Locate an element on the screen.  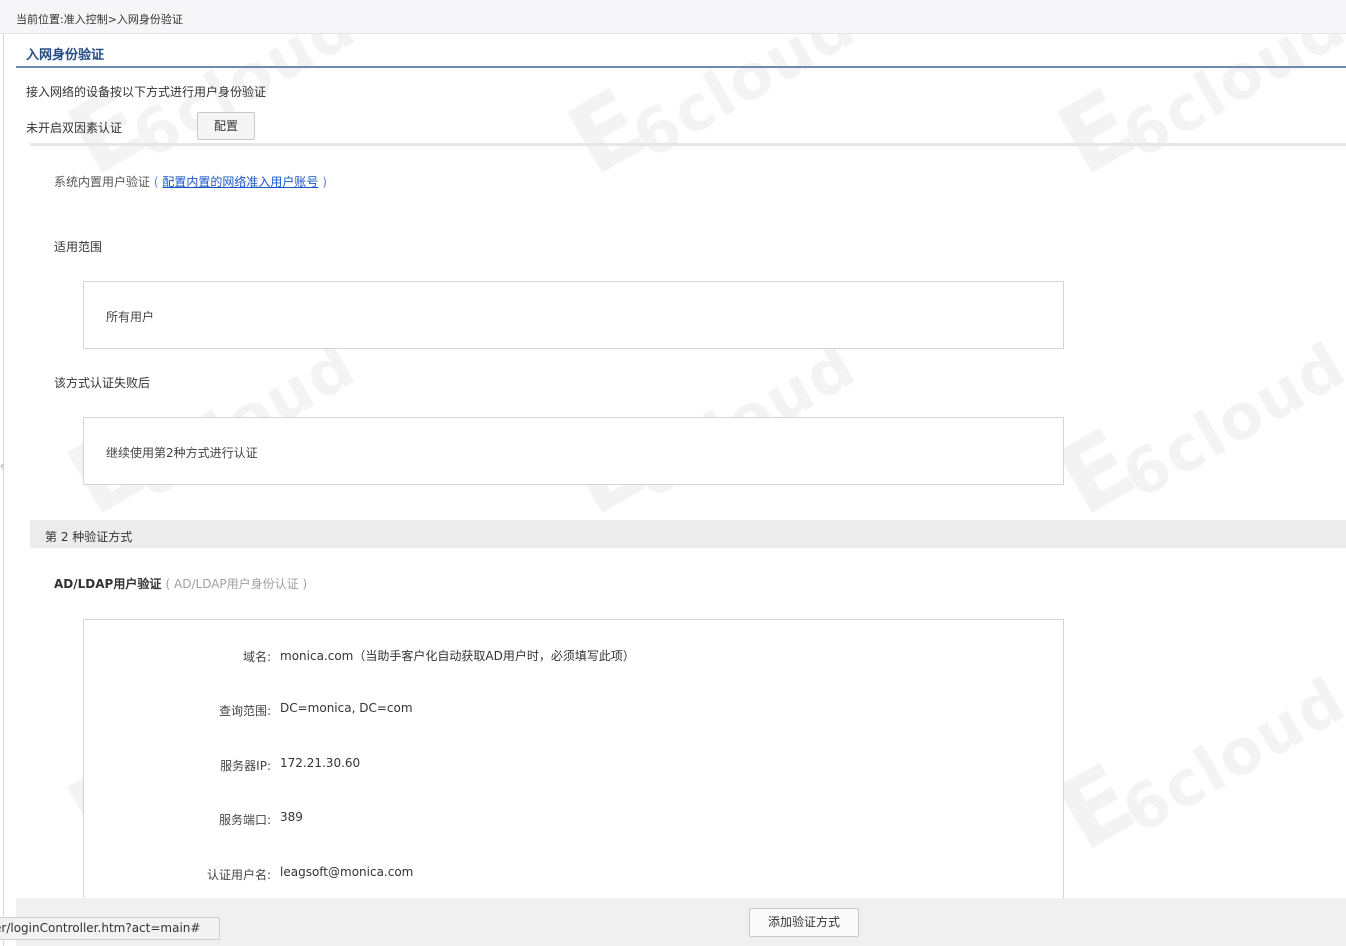
add-auth-method-button: 添加验证方式 is located at coordinates (804, 922).